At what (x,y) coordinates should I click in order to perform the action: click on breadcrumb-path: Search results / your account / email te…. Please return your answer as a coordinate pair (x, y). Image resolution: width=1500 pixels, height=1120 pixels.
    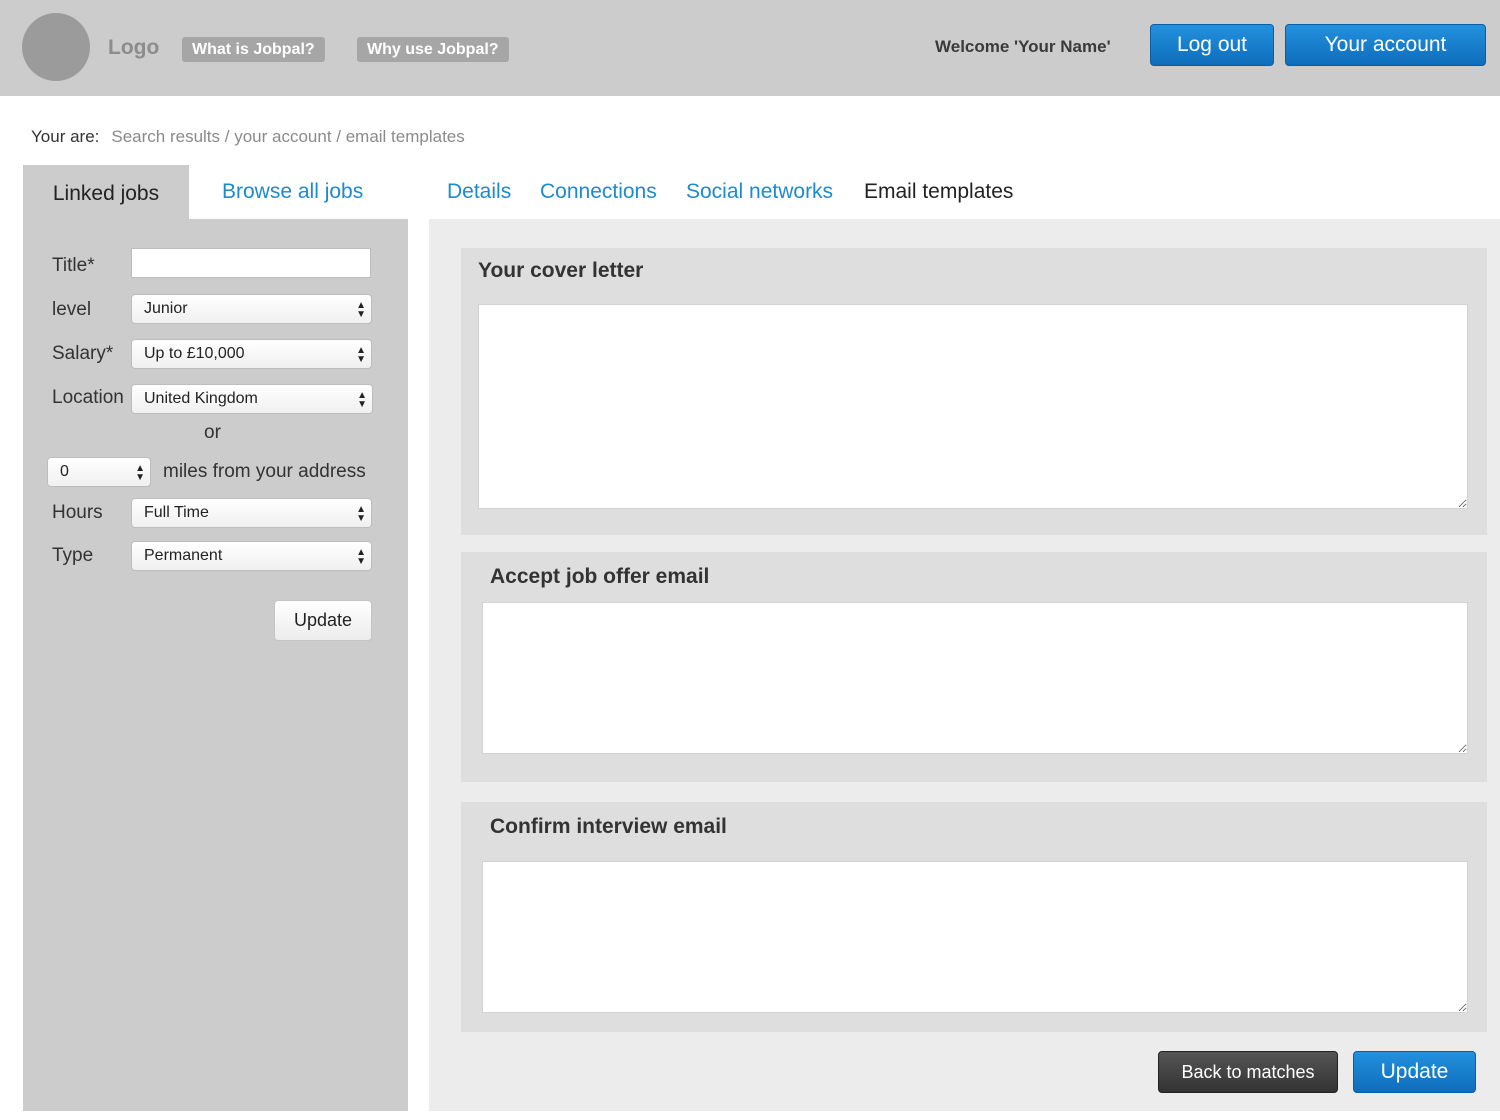
    Looking at the image, I should click on (287, 136).